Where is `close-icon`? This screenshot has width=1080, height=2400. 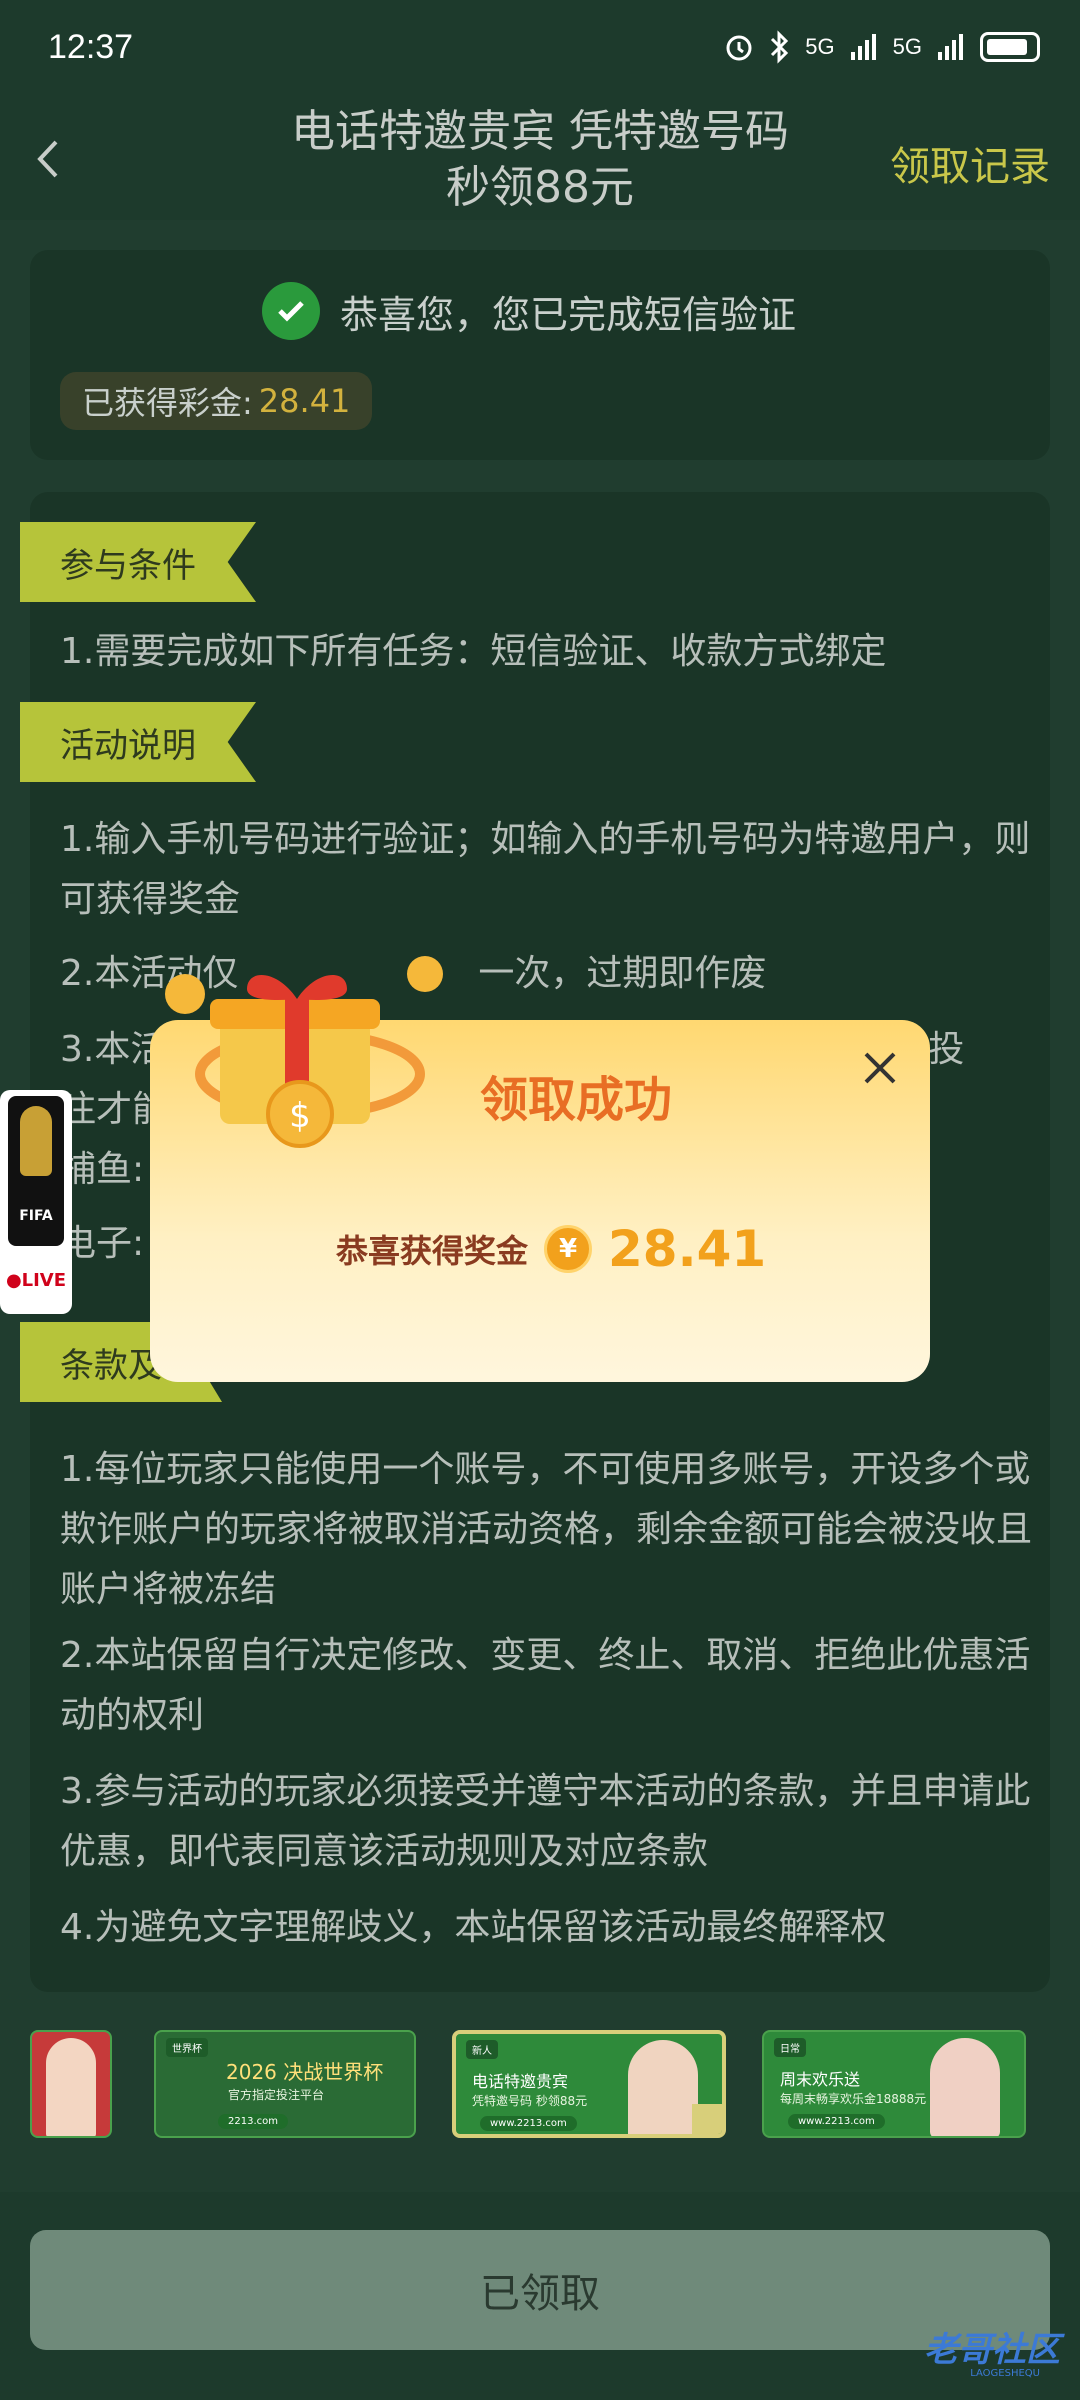 close-icon is located at coordinates (880, 1068).